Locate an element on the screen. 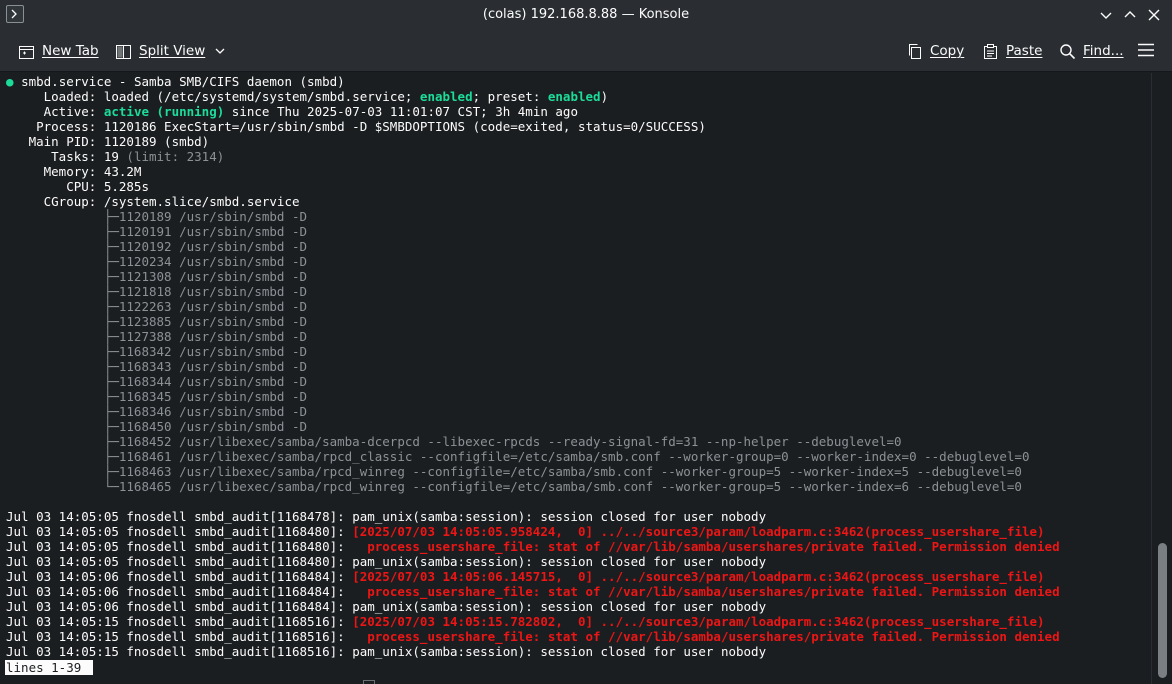  cgroup-tree-line: ├─1120191 /usr/sbin/smbd -D is located at coordinates (157, 231).